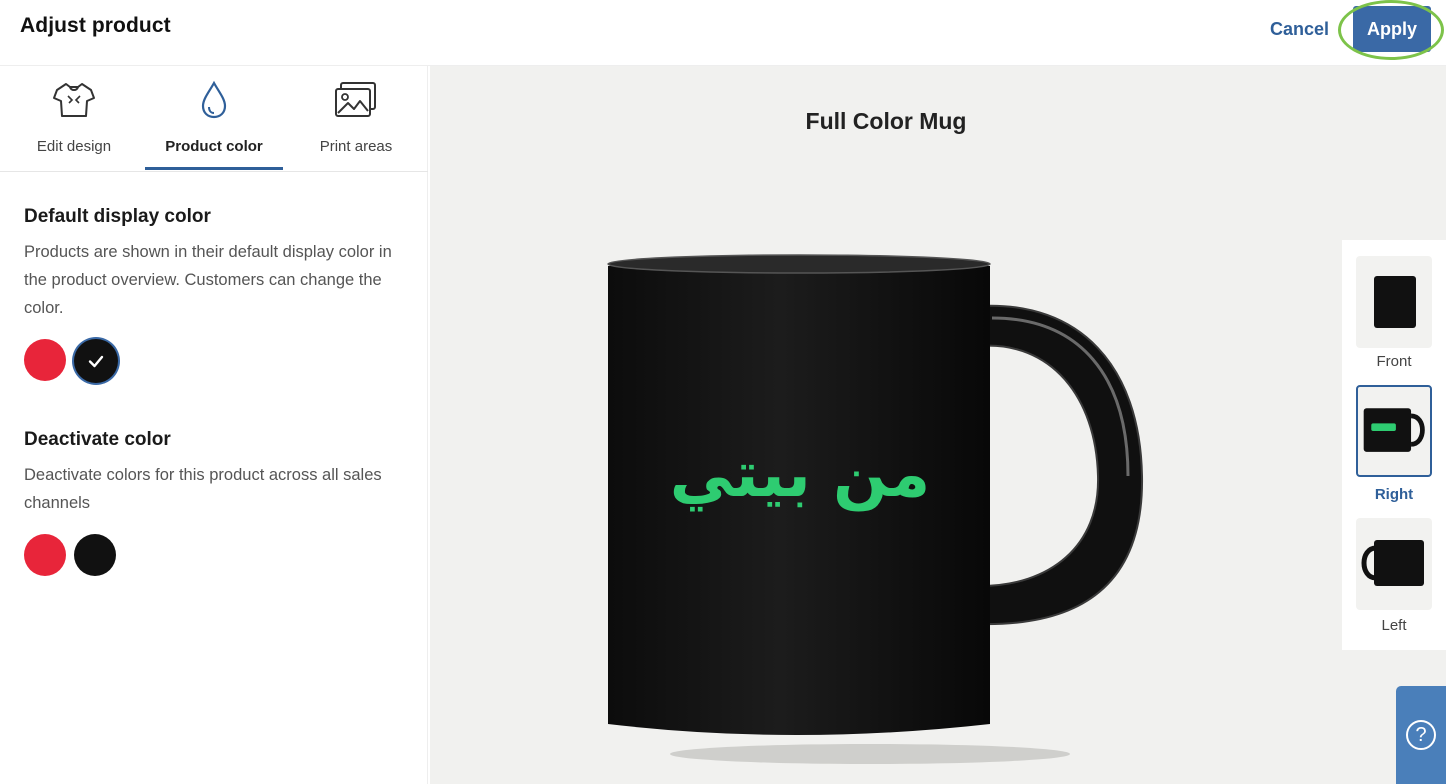  I want to click on black-color-swatch, so click(96, 361).